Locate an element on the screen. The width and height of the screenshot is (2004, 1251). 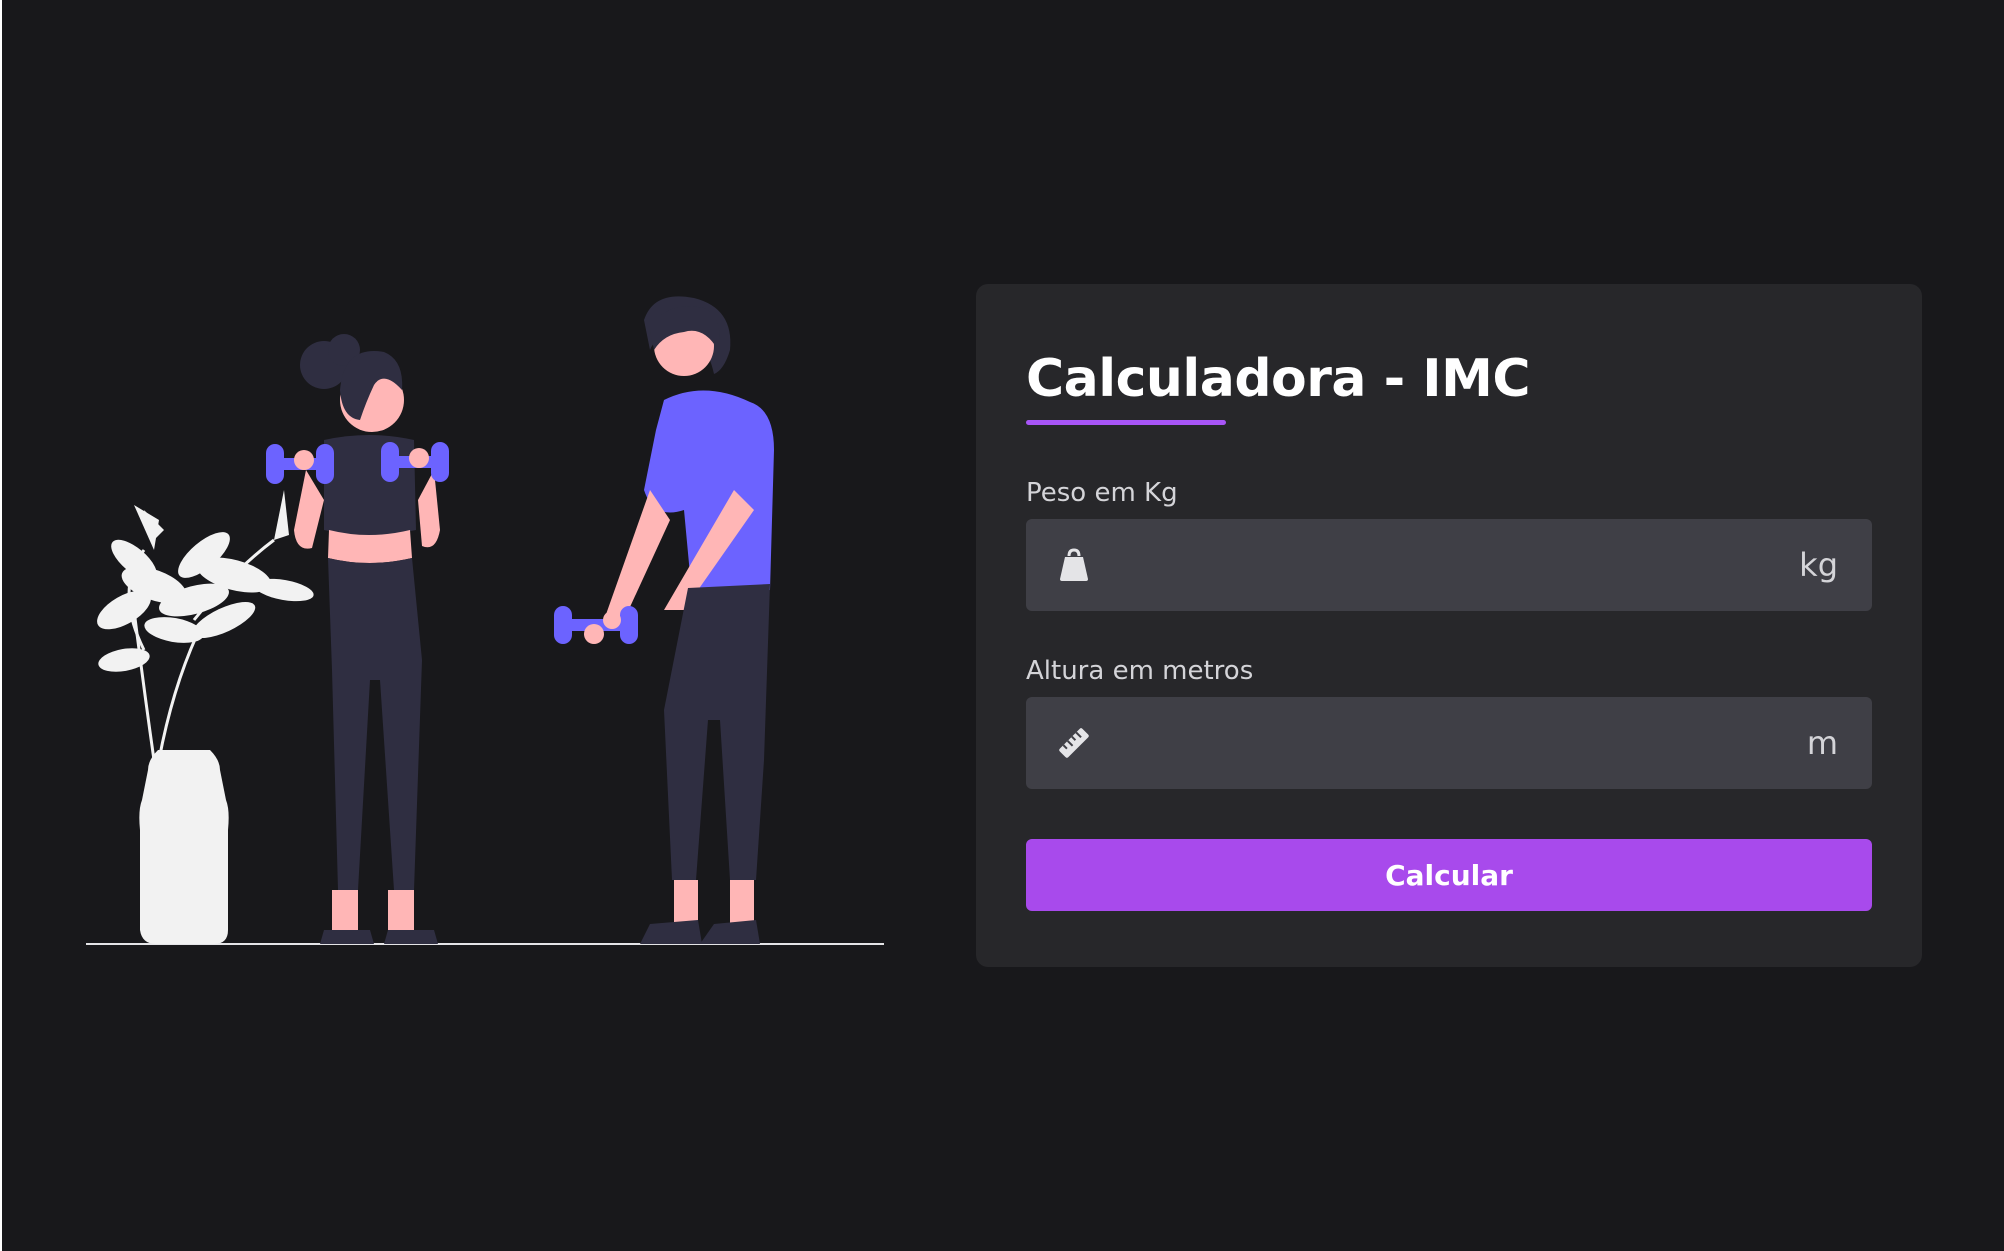
card-title: Calculadora - IMC is located at coordinates (1278, 379).